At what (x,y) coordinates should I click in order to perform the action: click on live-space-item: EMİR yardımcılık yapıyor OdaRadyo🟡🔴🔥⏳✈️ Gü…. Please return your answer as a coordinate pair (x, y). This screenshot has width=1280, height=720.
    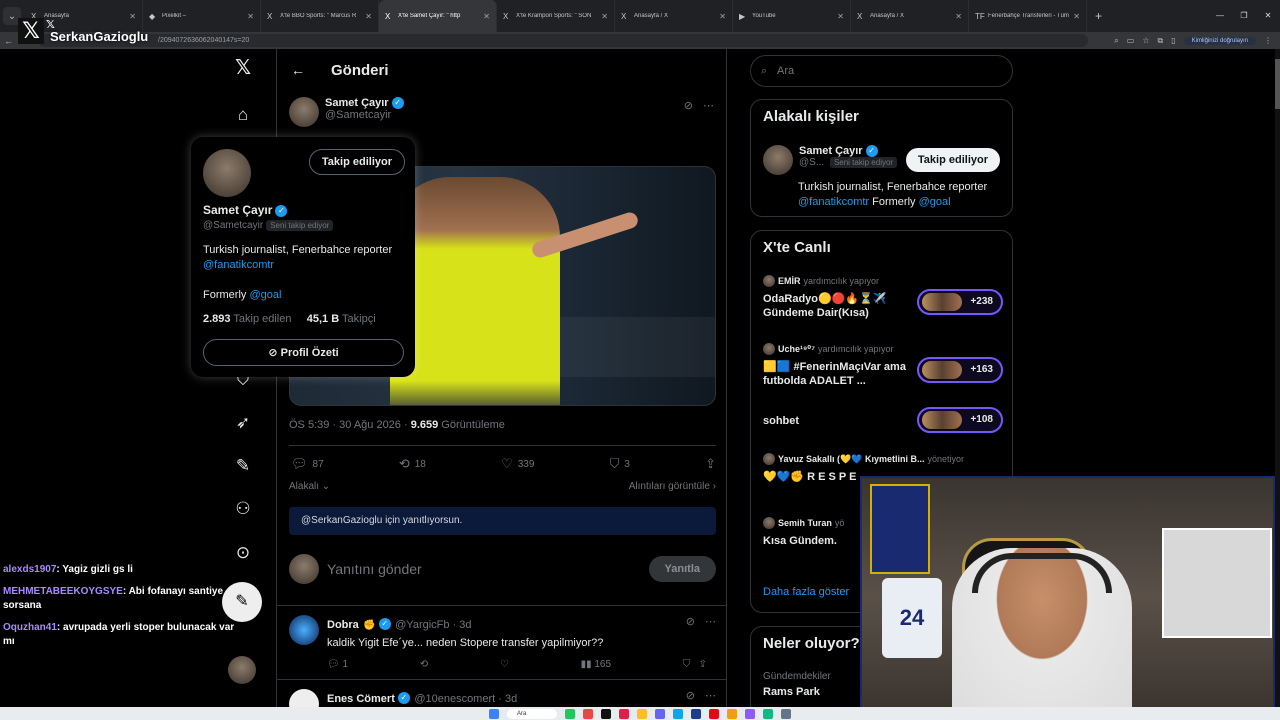
    Looking at the image, I should click on (883, 297).